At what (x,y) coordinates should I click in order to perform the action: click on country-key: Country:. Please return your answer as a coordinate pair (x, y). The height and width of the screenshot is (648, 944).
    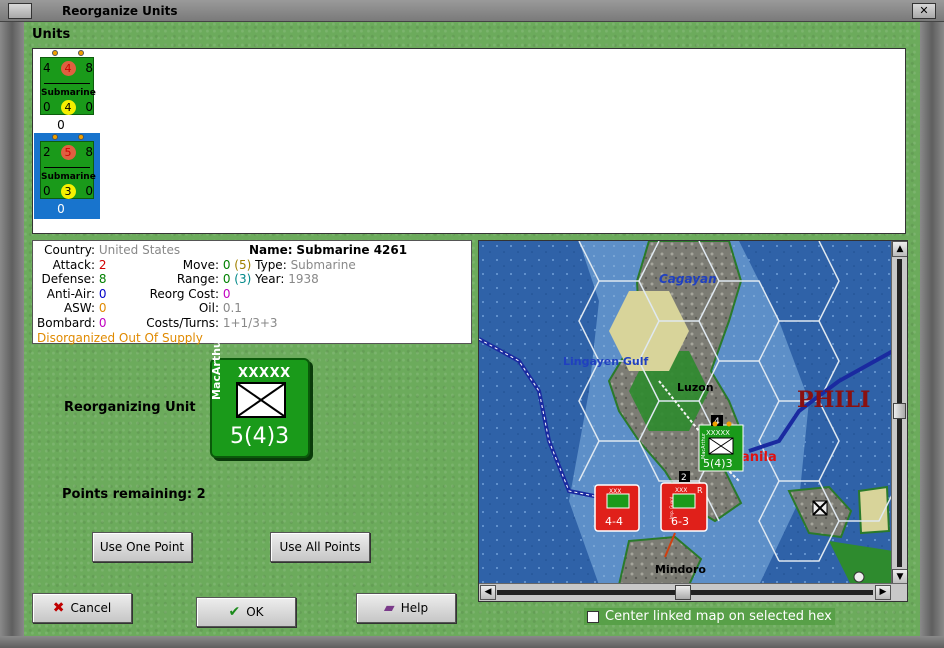
    Looking at the image, I should click on (69, 250).